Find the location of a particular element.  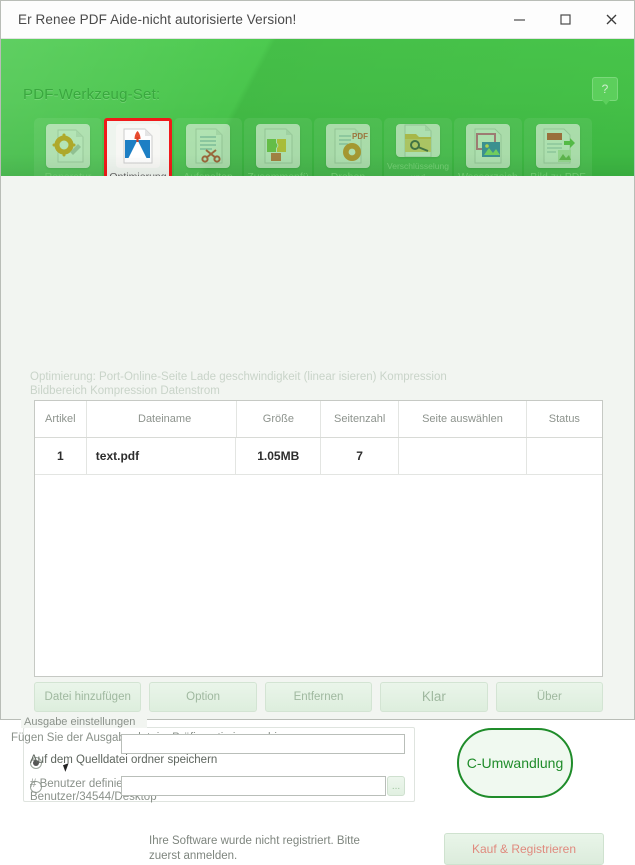

optimize-rocket-icon is located at coordinates (138, 146).